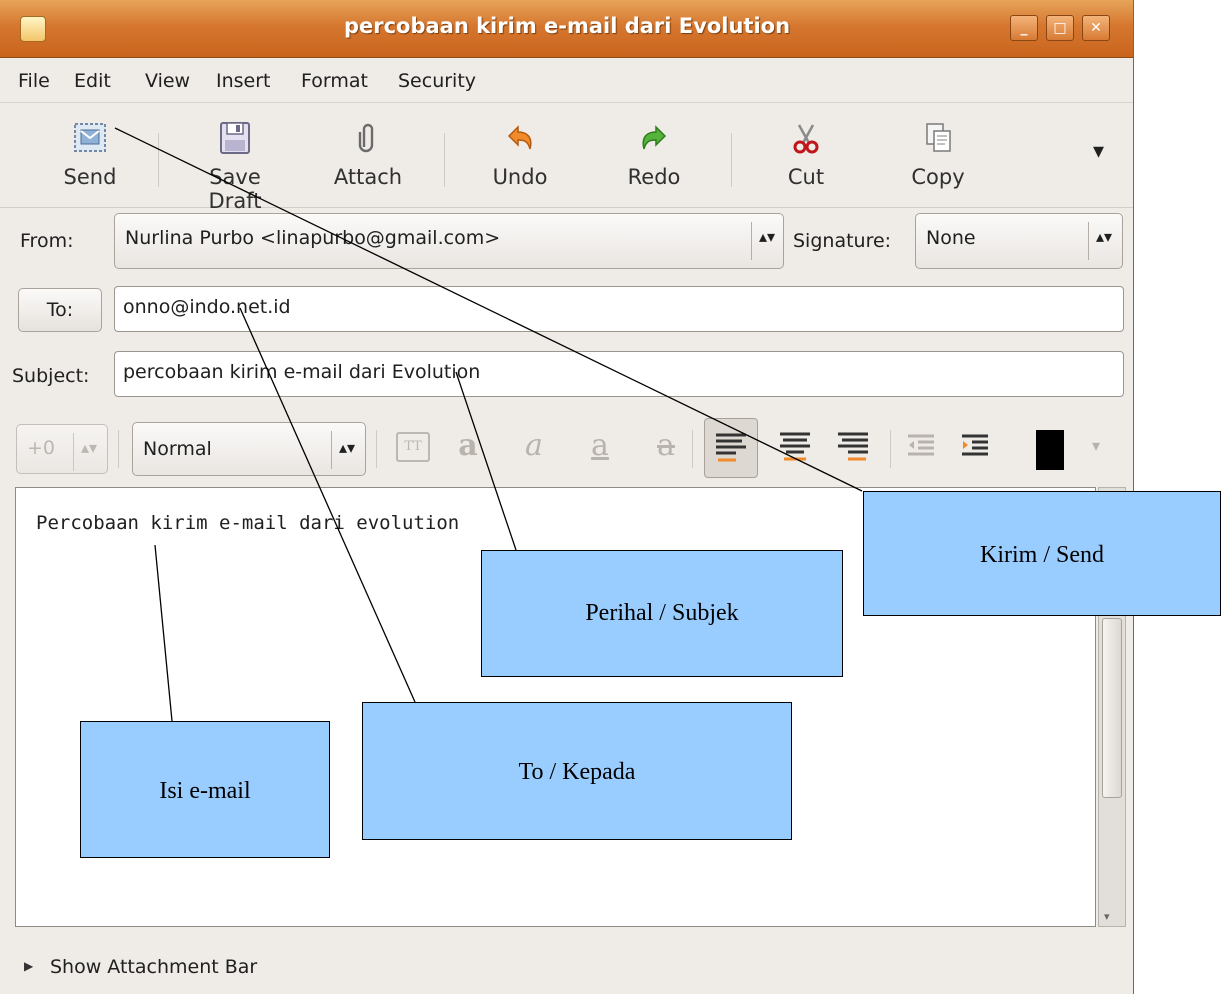 This screenshot has height=994, width=1221. Describe the element at coordinates (62, 449) in the screenshot. I see `font-size-spinner: +0 ▴▾` at that location.